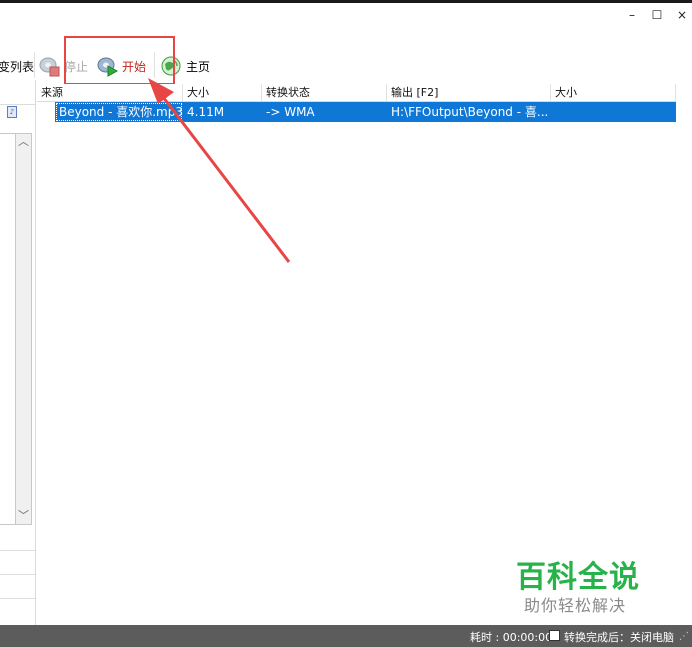 This screenshot has width=692, height=647. I want to click on shutdown-label: 转换完成后：关闭电脑, so click(619, 637).